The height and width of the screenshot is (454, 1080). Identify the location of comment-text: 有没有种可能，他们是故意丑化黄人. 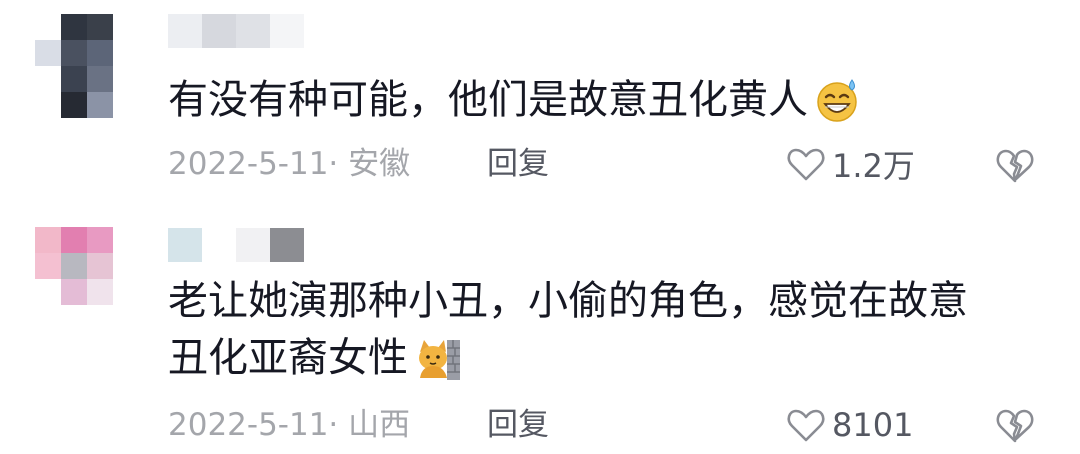
(515, 100).